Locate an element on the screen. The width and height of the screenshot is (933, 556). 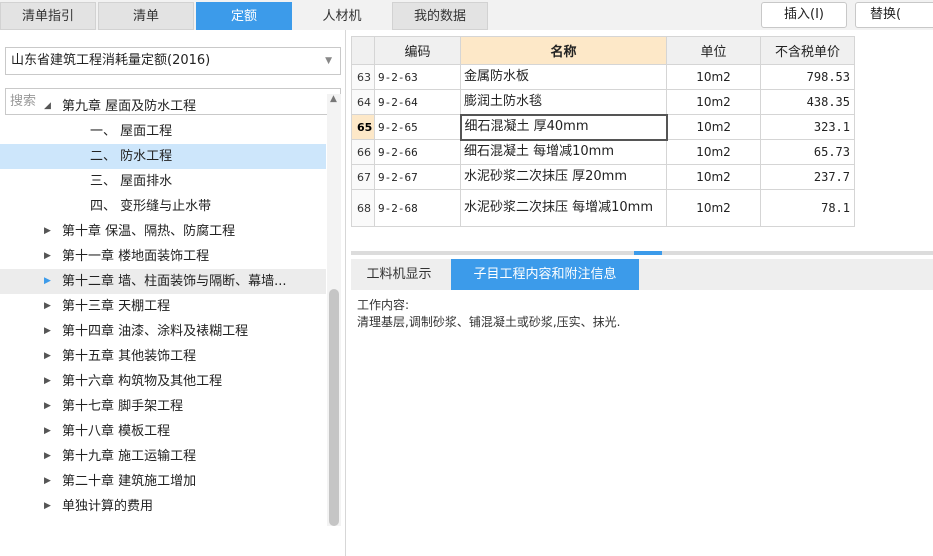
tab-quota: 定额 is located at coordinates (244, 16).